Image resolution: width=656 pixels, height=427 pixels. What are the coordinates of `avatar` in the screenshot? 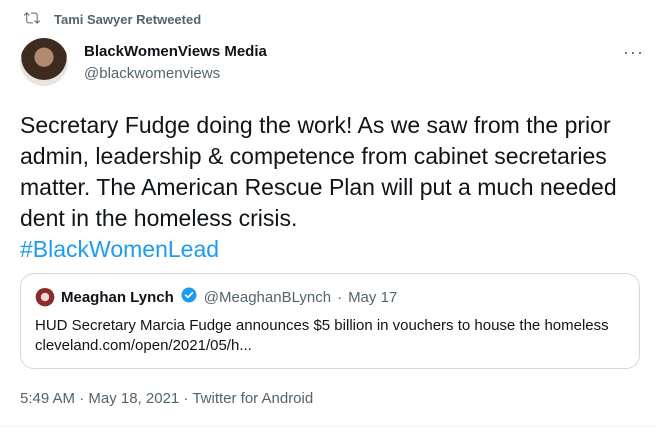 It's located at (44, 62).